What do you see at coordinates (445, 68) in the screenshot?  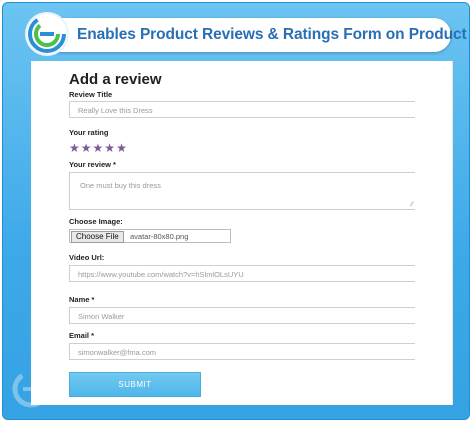 I see `card-corner-mark: ·` at bounding box center [445, 68].